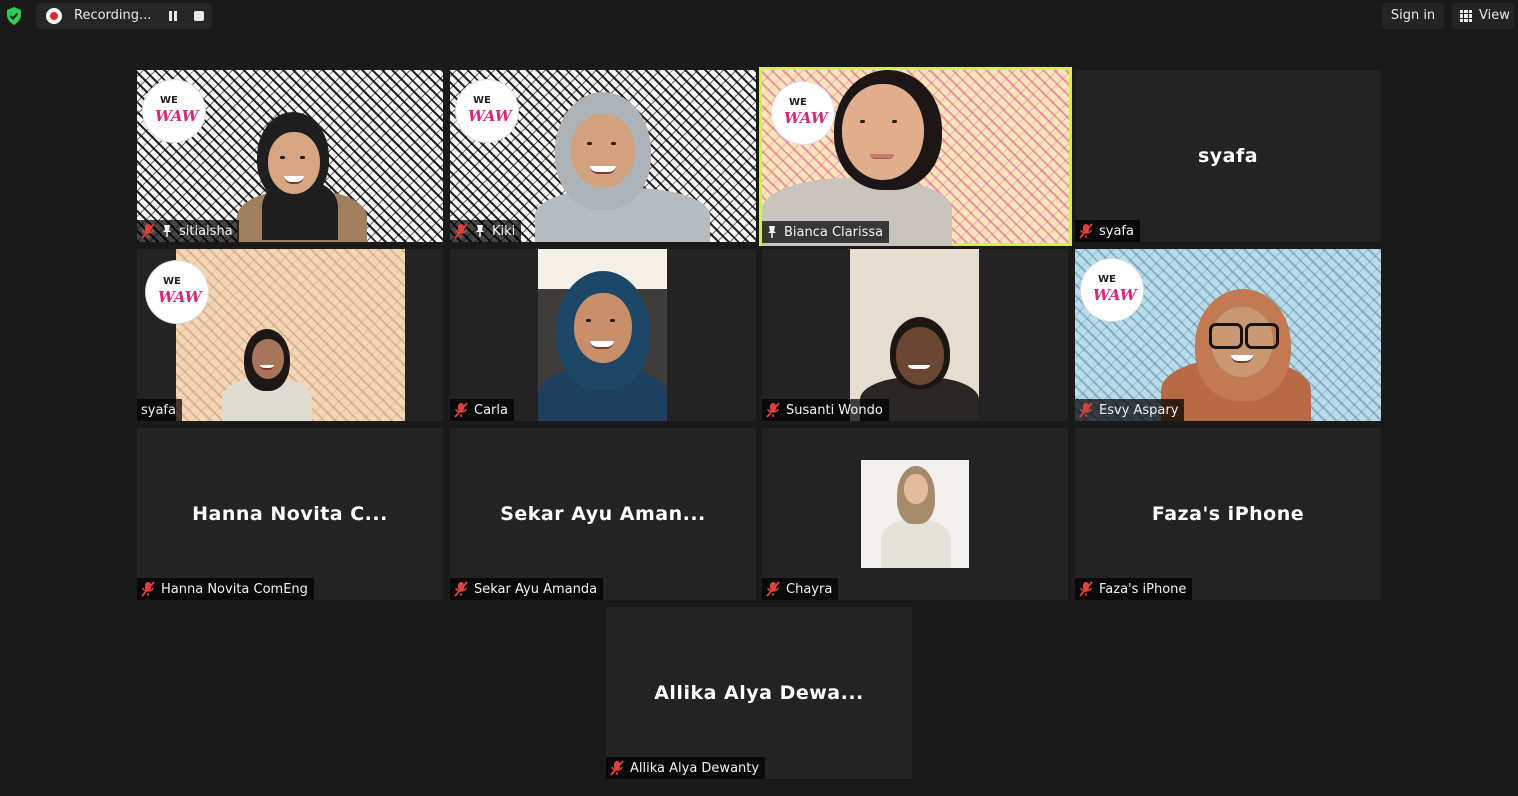 This screenshot has width=1518, height=796. What do you see at coordinates (759, 16) in the screenshot?
I see `meeting-topbar: Recording... Sign in View` at bounding box center [759, 16].